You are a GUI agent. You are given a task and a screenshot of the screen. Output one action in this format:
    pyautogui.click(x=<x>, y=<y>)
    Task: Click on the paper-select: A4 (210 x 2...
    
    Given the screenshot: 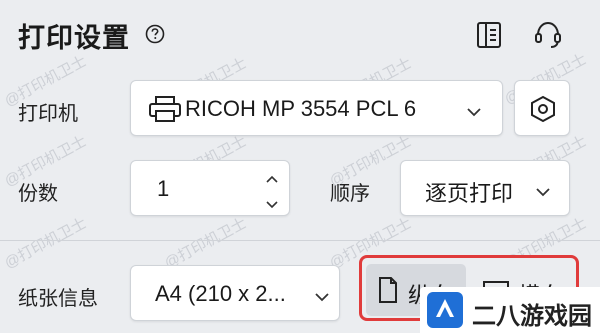 What is the action you would take?
    pyautogui.click(x=235, y=293)
    